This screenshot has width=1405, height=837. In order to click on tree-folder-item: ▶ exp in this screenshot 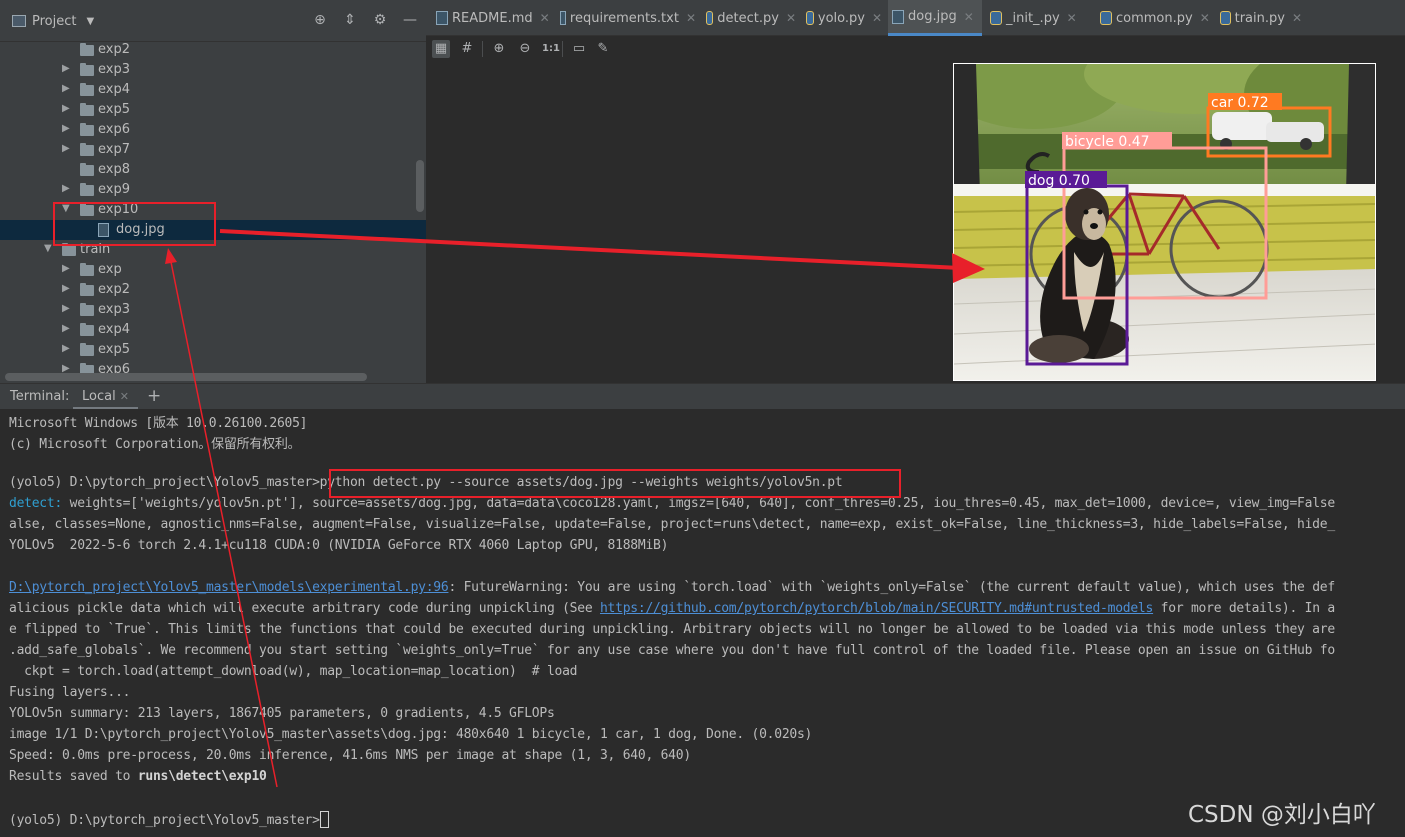, I will do `click(213, 270)`.